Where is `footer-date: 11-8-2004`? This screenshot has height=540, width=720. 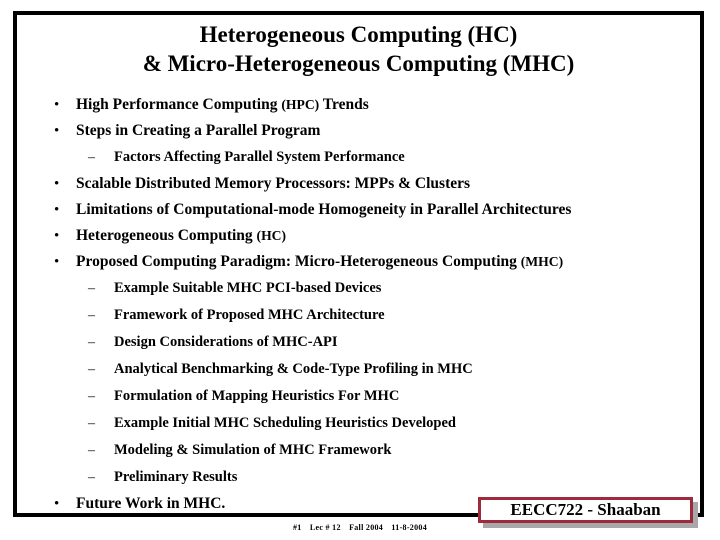
footer-date: 11-8-2004 is located at coordinates (409, 527).